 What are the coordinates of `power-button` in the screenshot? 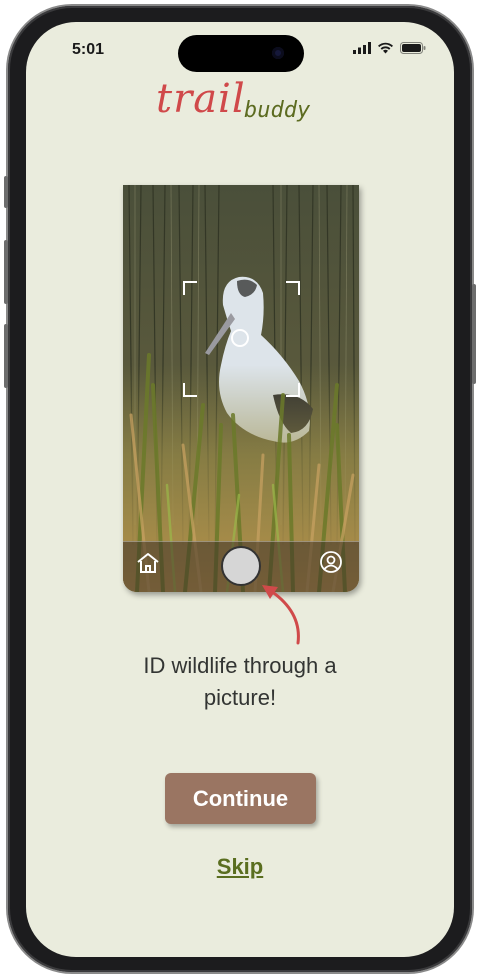 It's located at (474, 334).